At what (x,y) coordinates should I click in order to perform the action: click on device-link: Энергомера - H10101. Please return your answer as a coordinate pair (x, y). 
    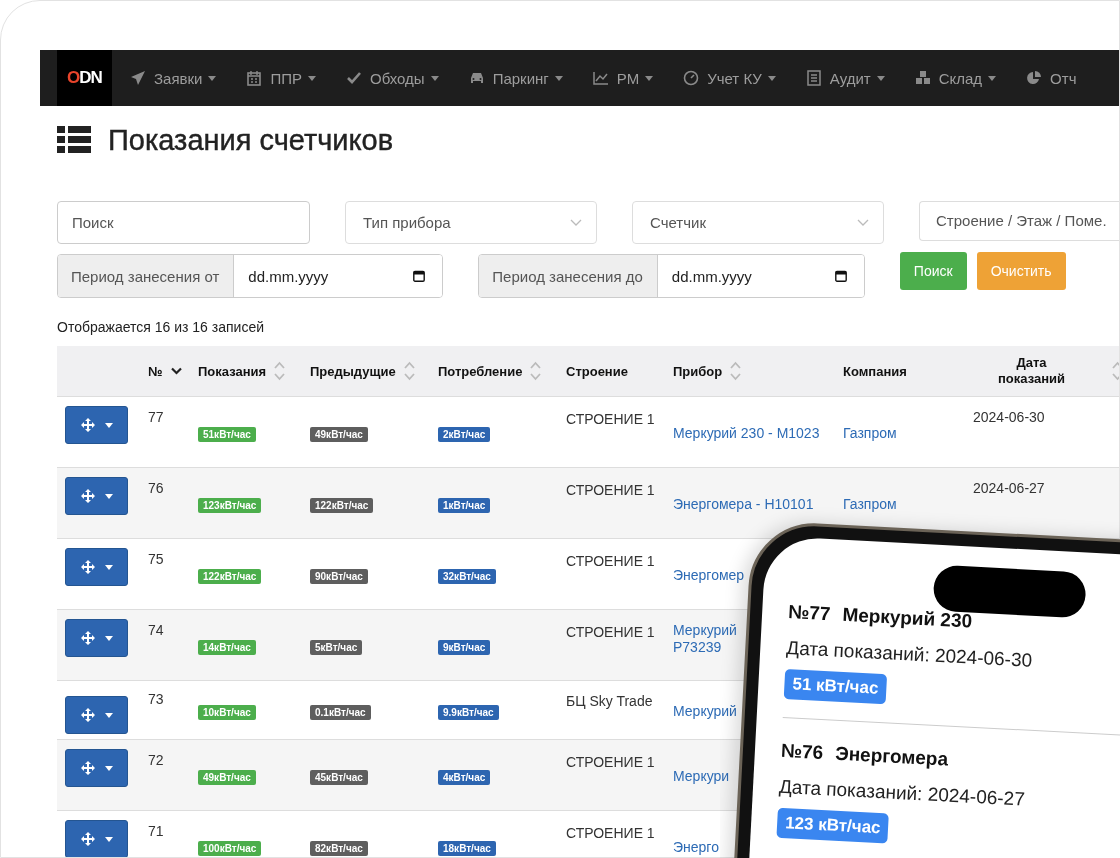
    Looking at the image, I should click on (743, 504).